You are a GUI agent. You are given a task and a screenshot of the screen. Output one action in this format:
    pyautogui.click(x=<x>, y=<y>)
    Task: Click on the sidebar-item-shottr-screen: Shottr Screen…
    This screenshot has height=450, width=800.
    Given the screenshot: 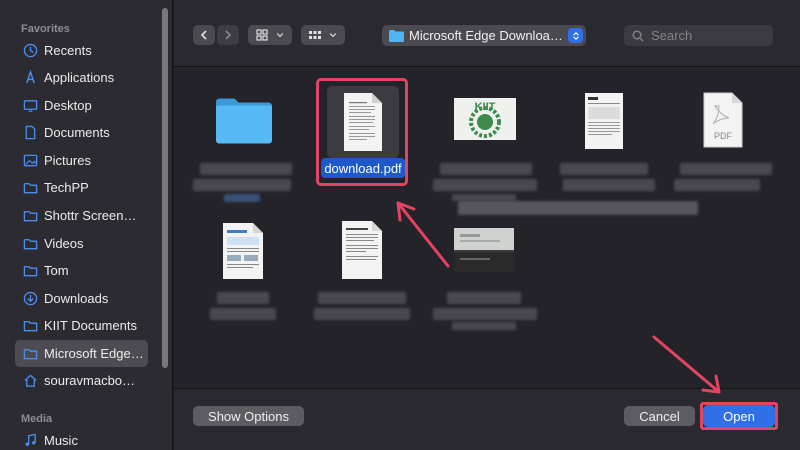 What is the action you would take?
    pyautogui.click(x=81, y=215)
    